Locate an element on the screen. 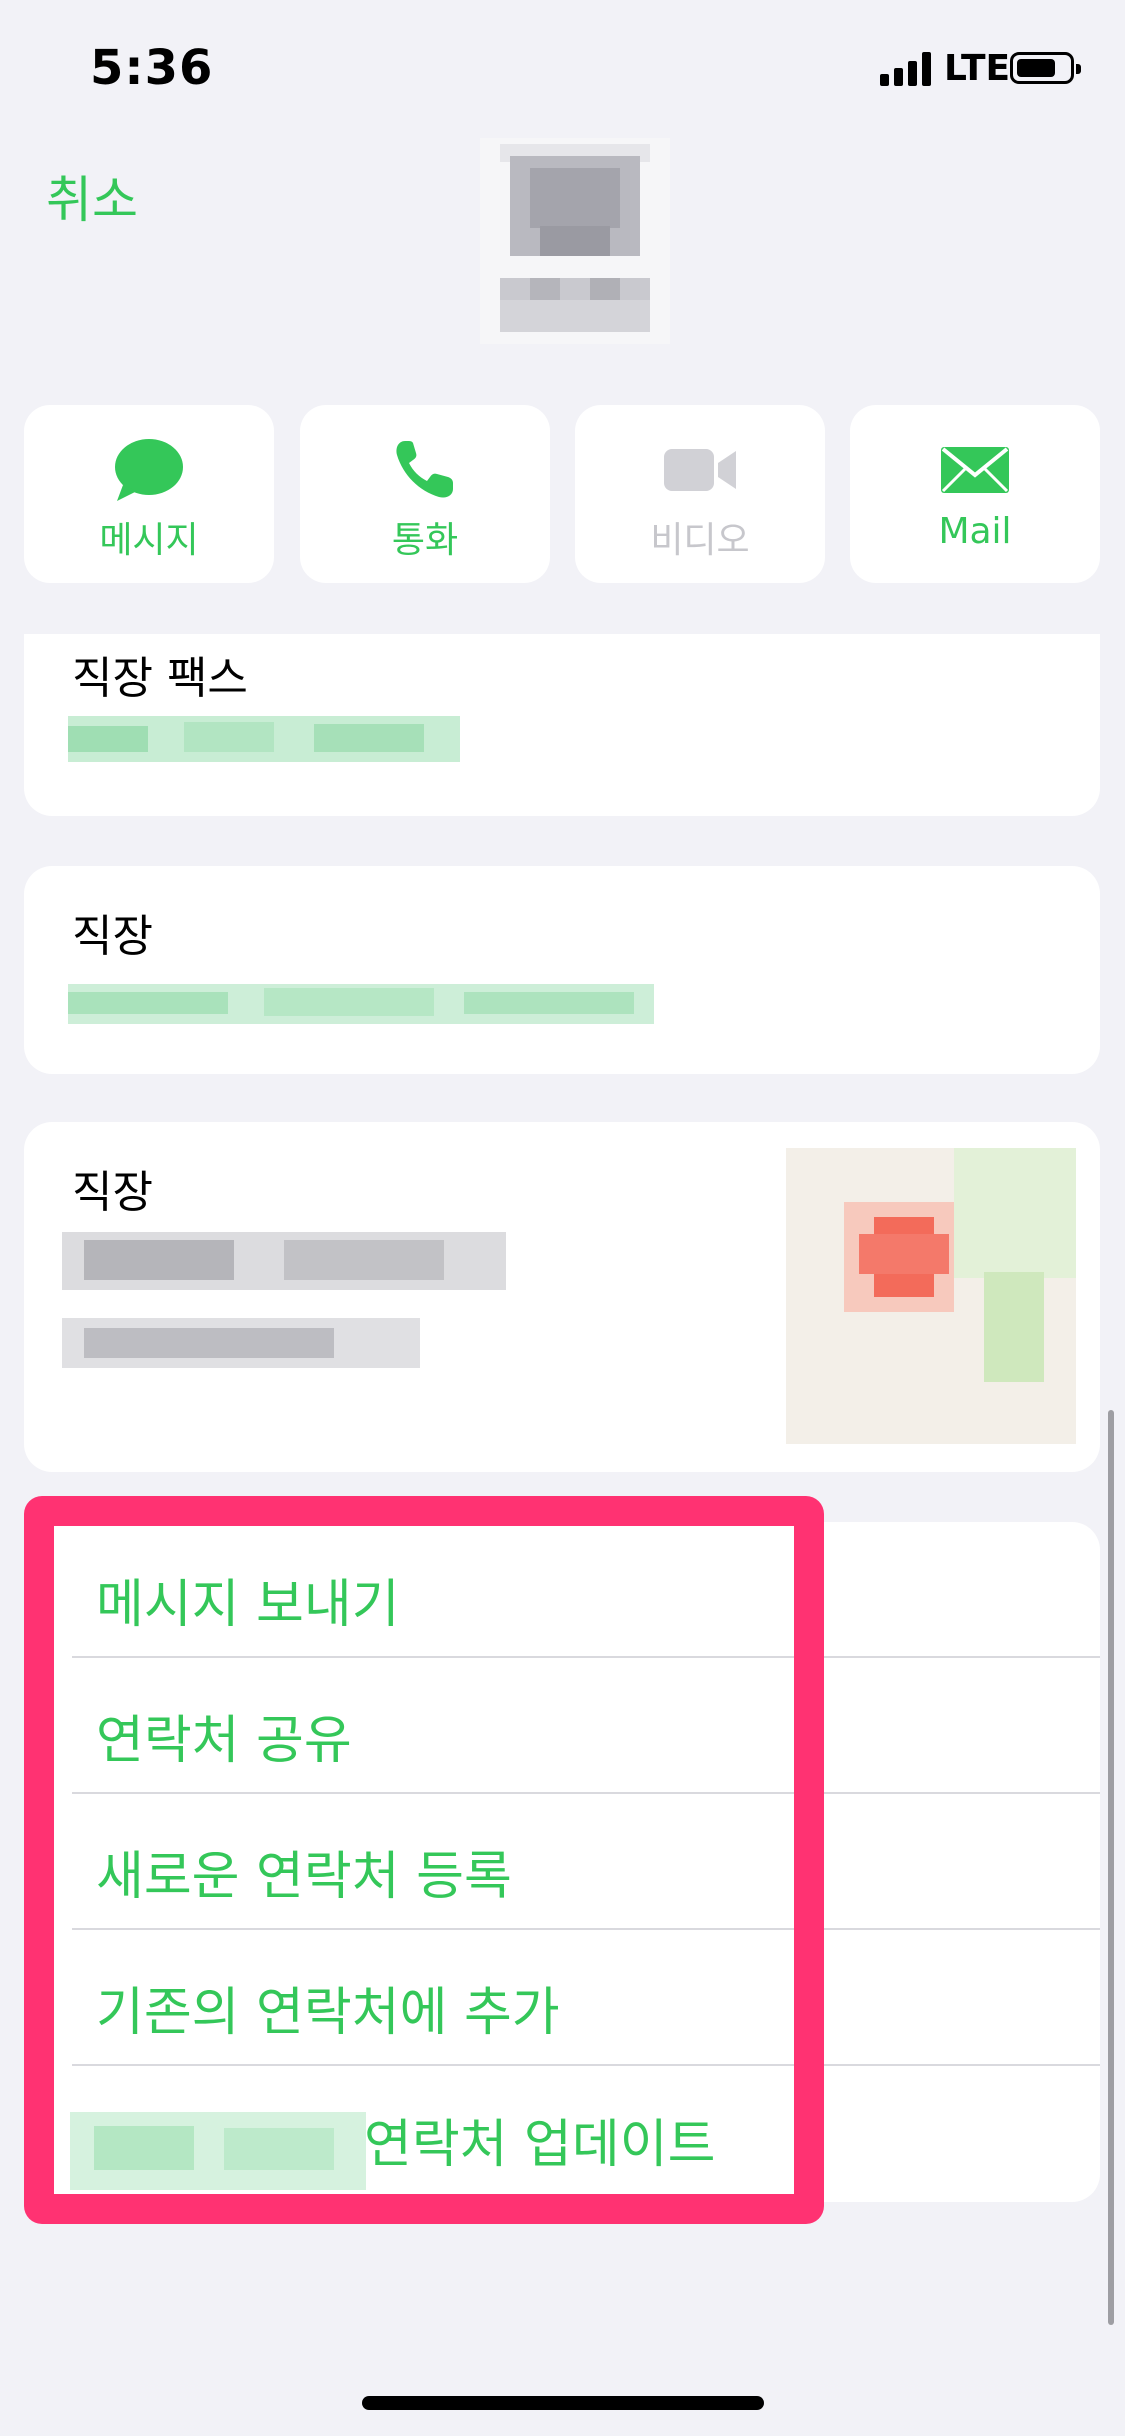 The width and height of the screenshot is (1125, 2436). mail-action-label: Mail is located at coordinates (975, 531).